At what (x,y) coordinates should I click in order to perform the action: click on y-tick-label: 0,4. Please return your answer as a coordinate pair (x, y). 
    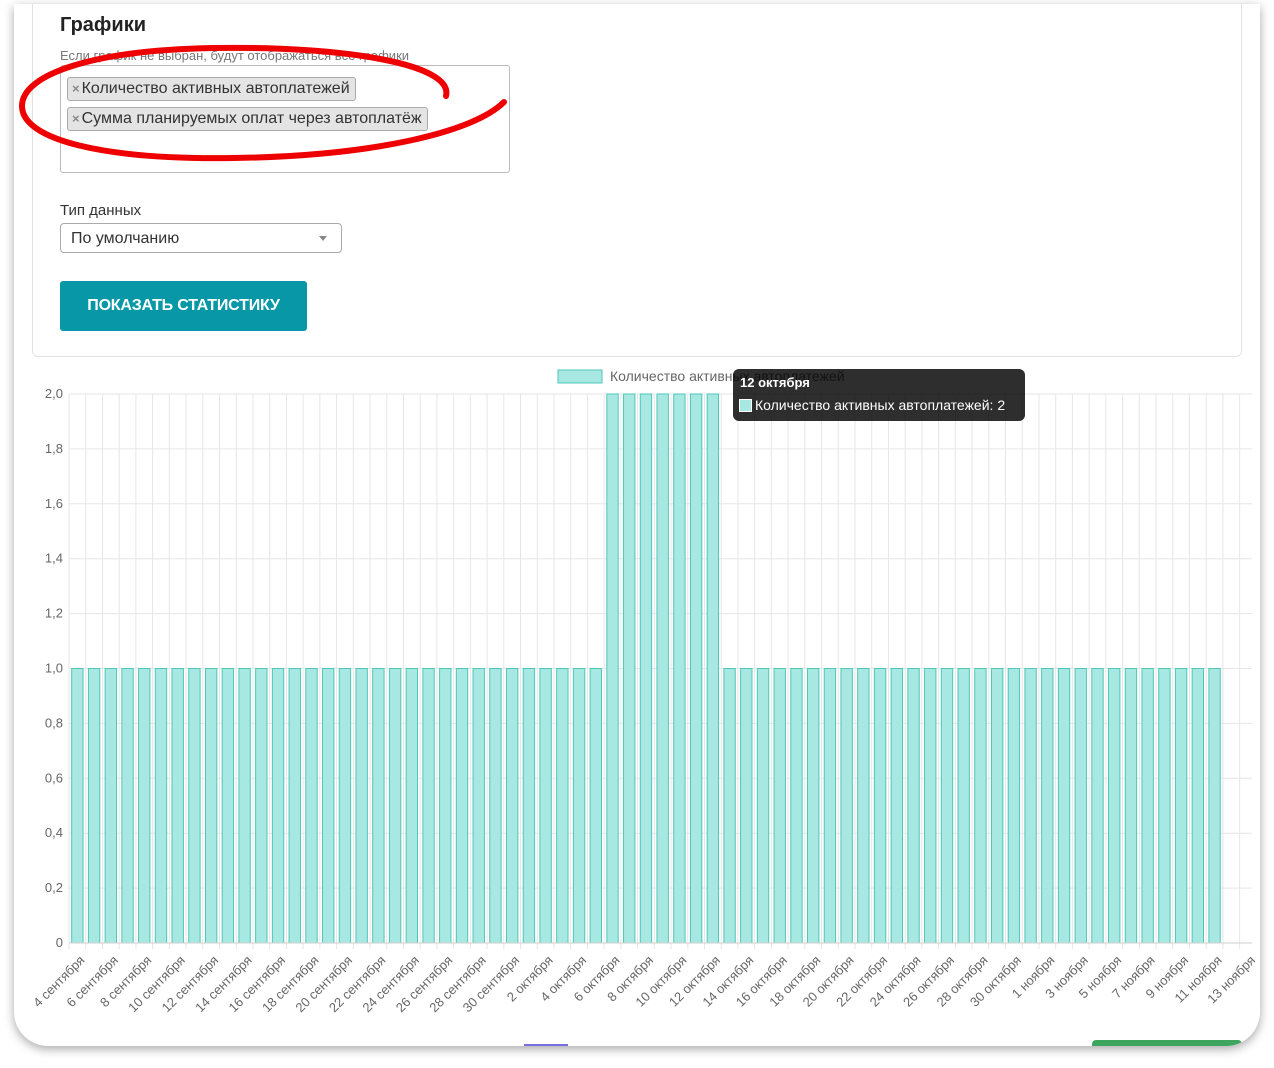
    Looking at the image, I should click on (54, 832).